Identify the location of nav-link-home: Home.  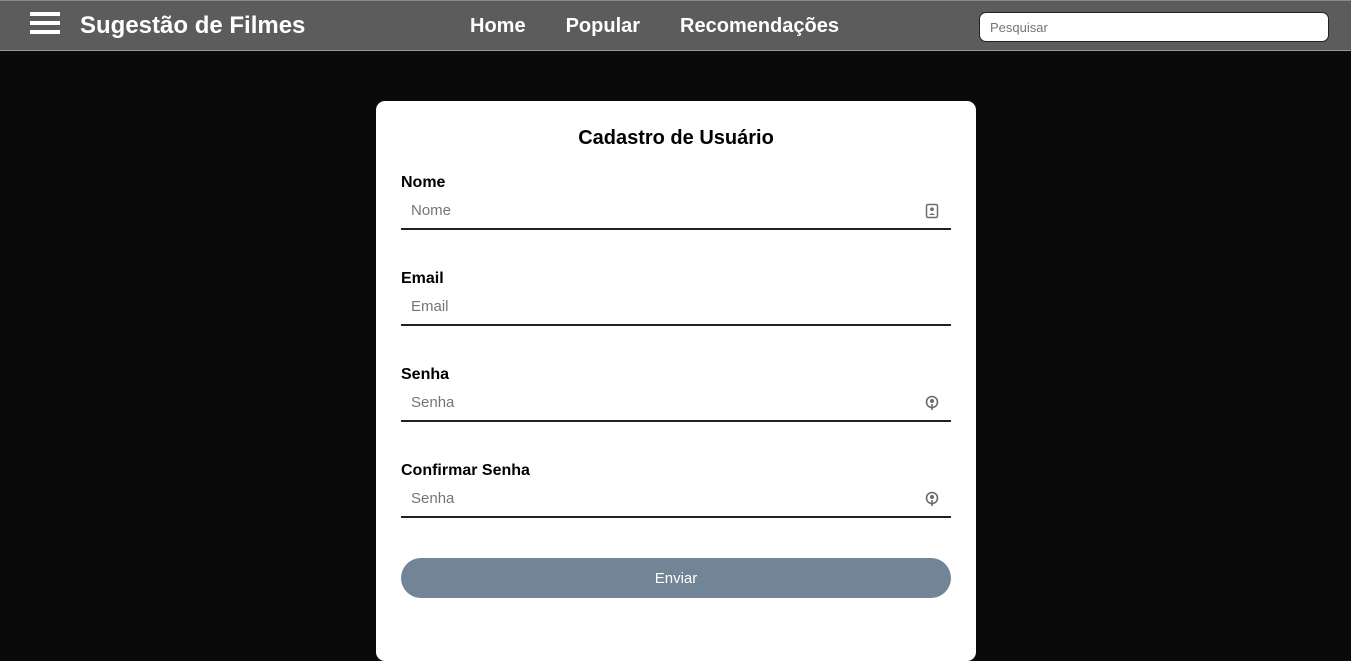
(498, 26).